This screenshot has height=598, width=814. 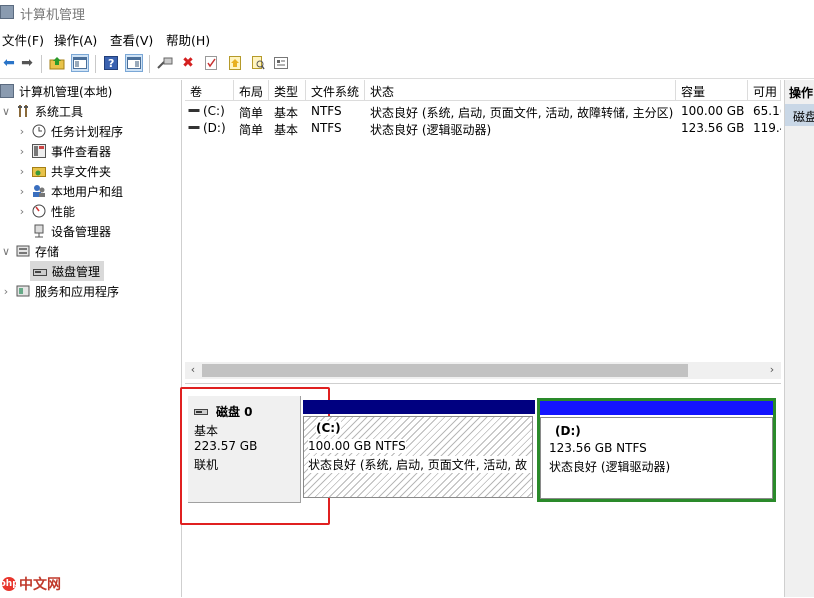 I want to click on tree-item-shared-folders: › 共享文件夹, so click(x=63, y=171).